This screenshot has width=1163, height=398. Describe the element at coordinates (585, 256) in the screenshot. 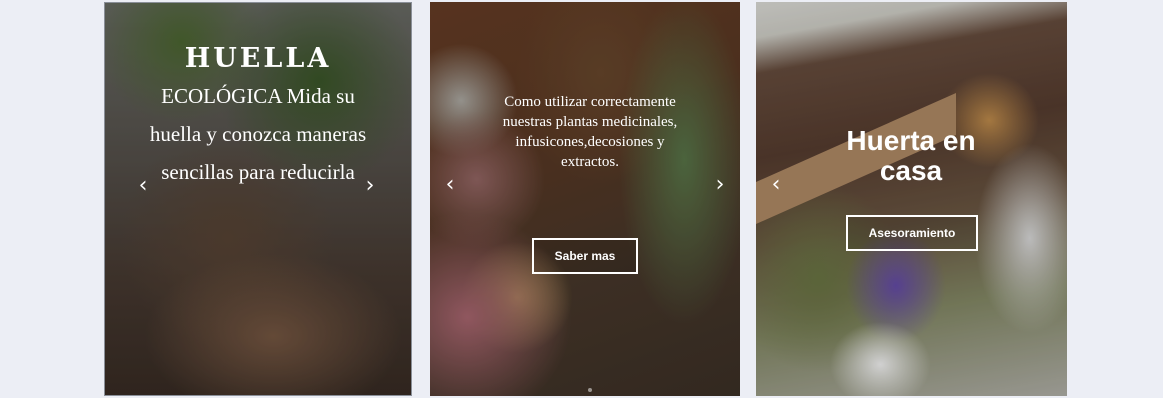

I see `saber-mas-button: Saber mas` at that location.